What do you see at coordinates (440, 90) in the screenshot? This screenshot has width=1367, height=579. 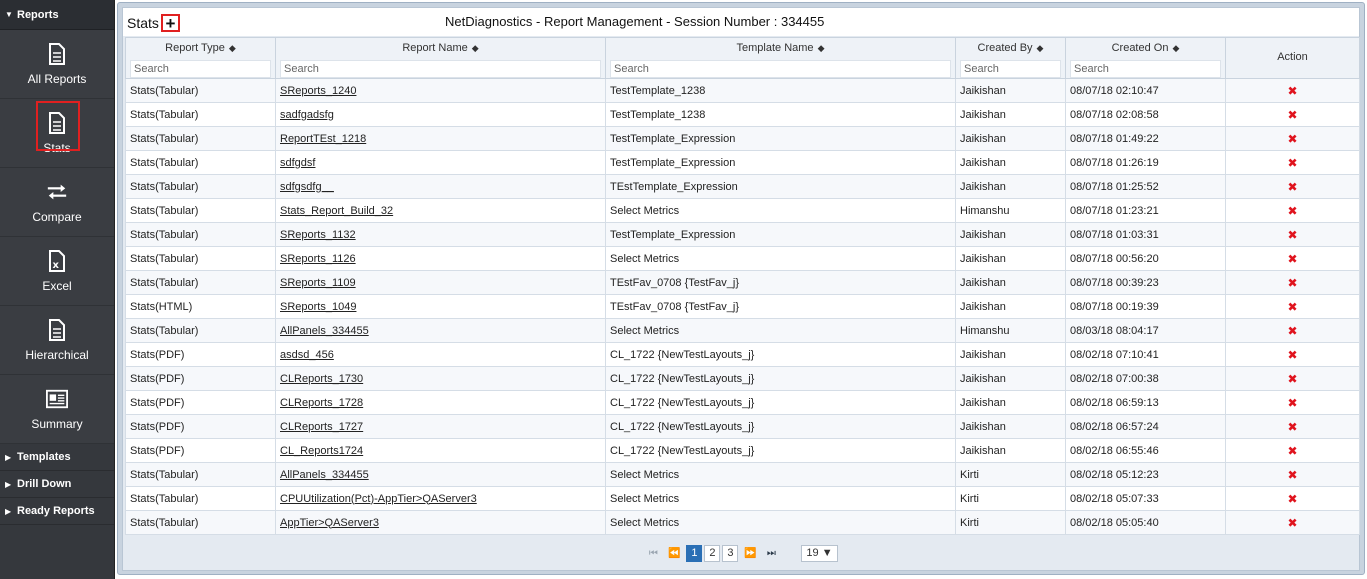 I see `report-name-cell: SReports_1240` at bounding box center [440, 90].